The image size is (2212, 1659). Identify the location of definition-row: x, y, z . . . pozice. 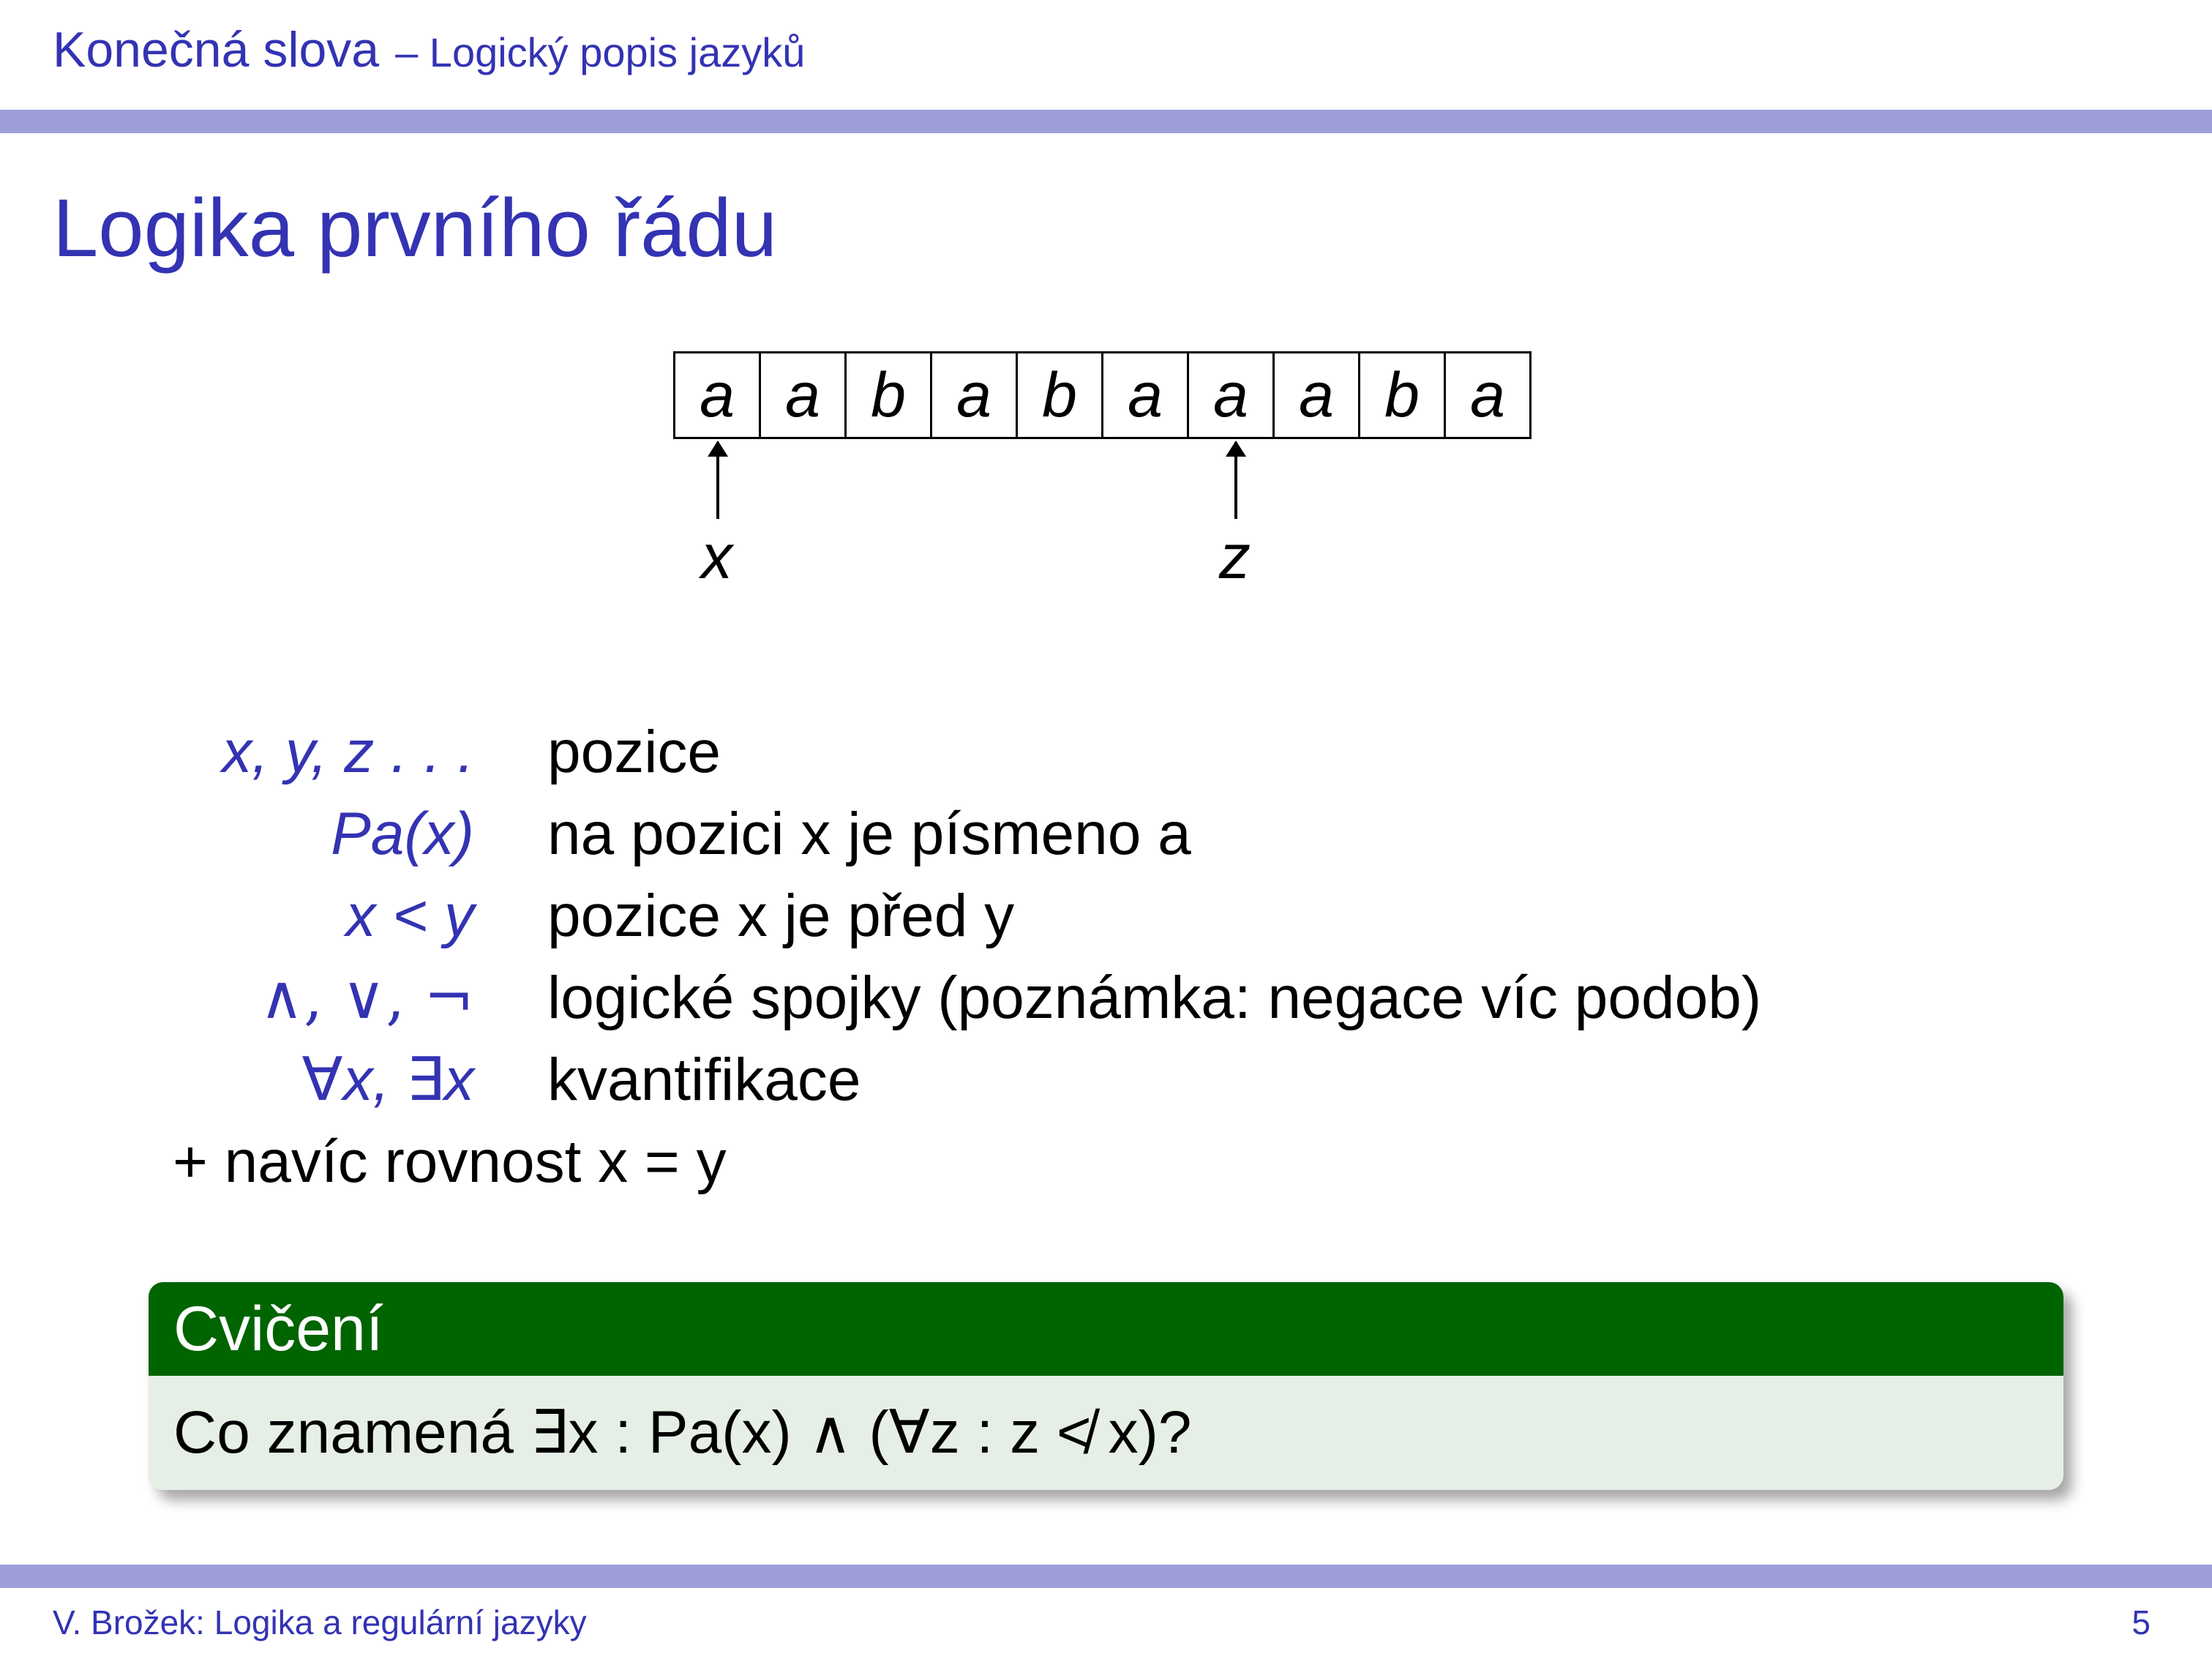
(1106, 752).